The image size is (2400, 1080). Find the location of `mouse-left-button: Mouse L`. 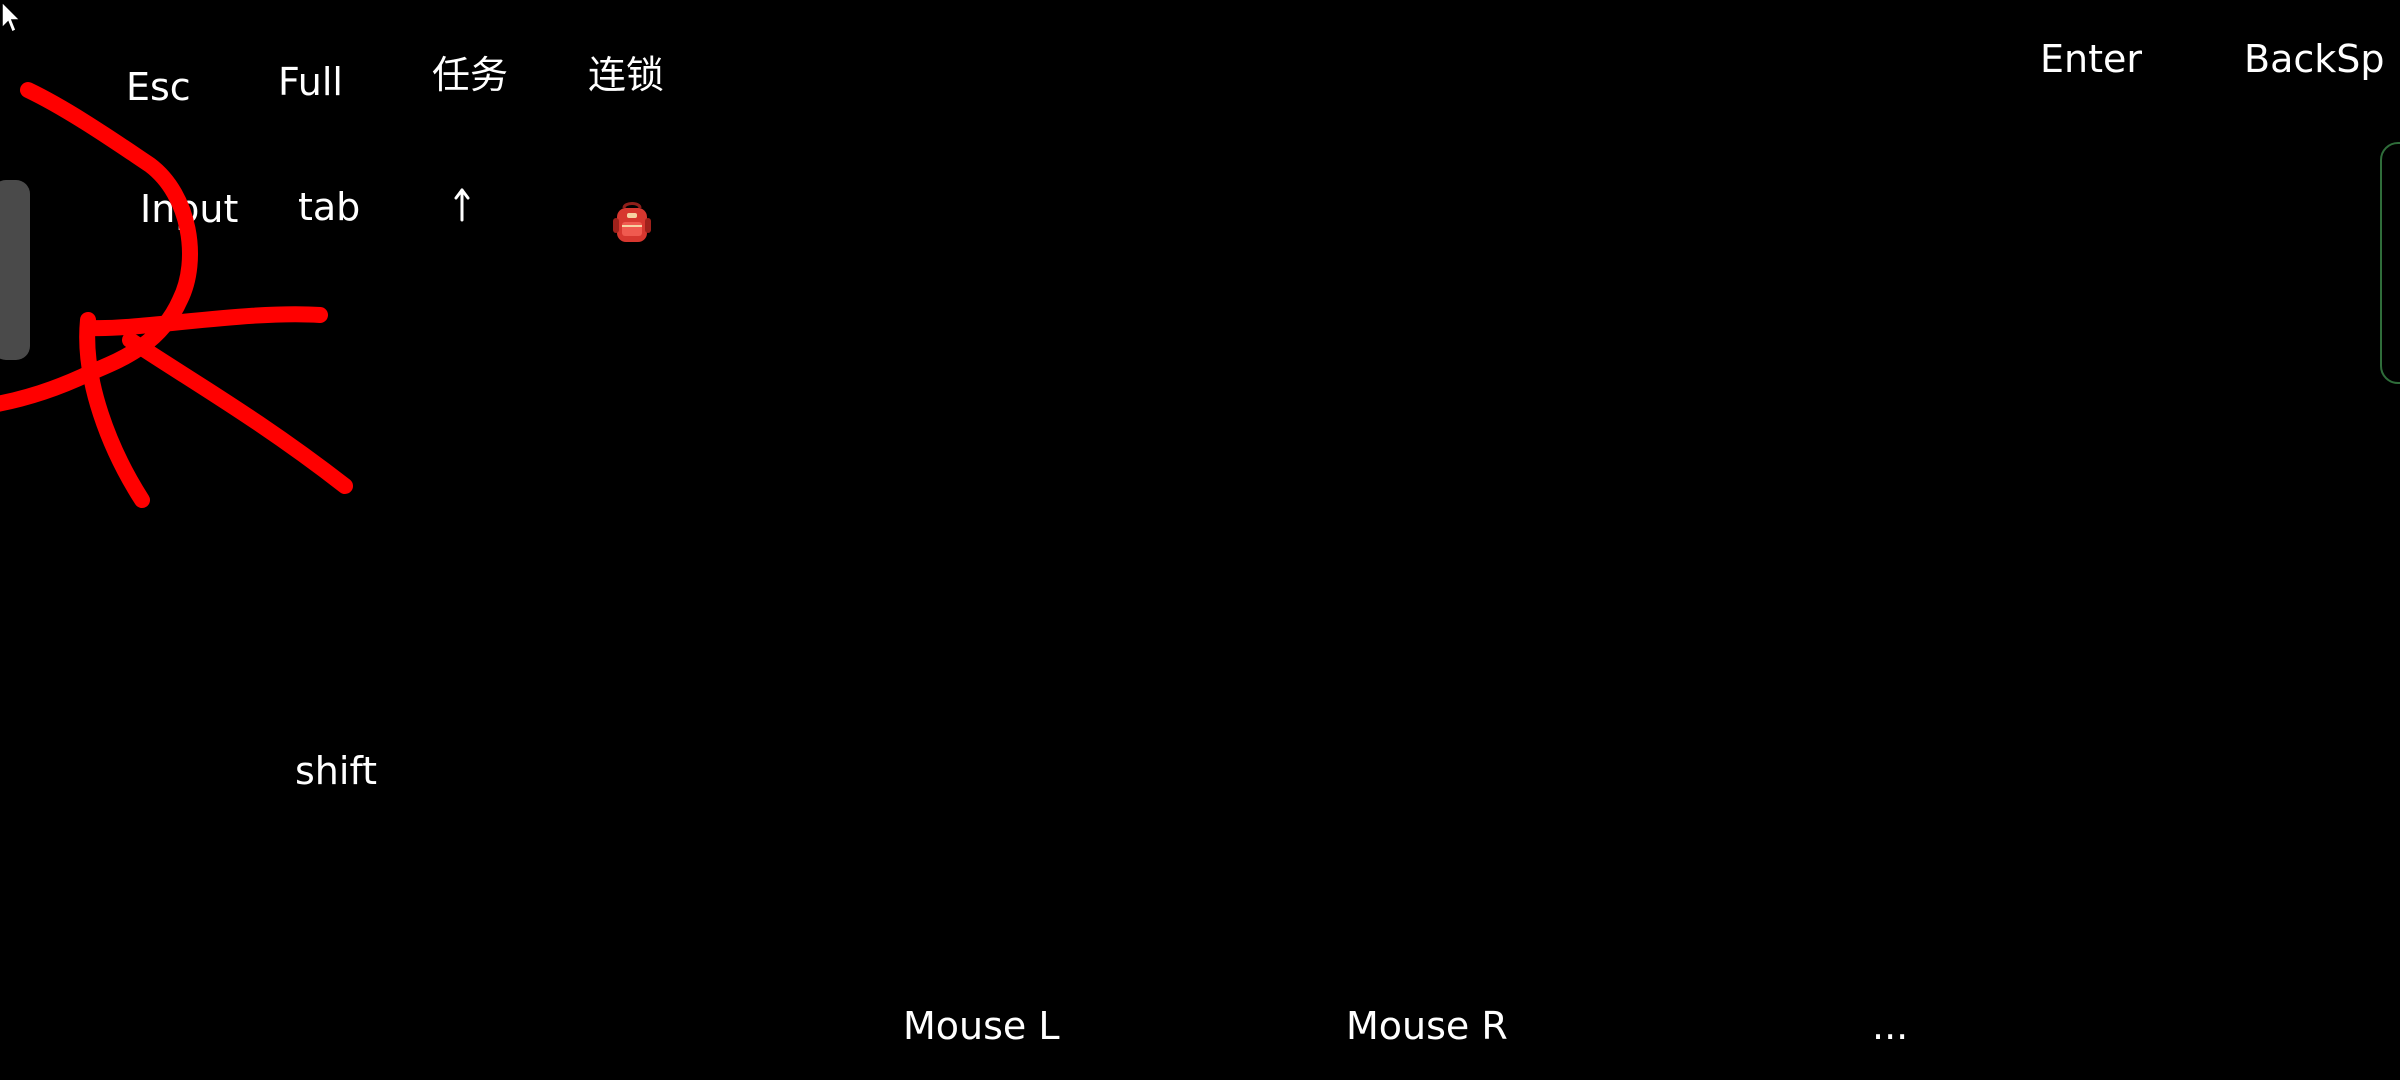

mouse-left-button: Mouse L is located at coordinates (981, 1026).